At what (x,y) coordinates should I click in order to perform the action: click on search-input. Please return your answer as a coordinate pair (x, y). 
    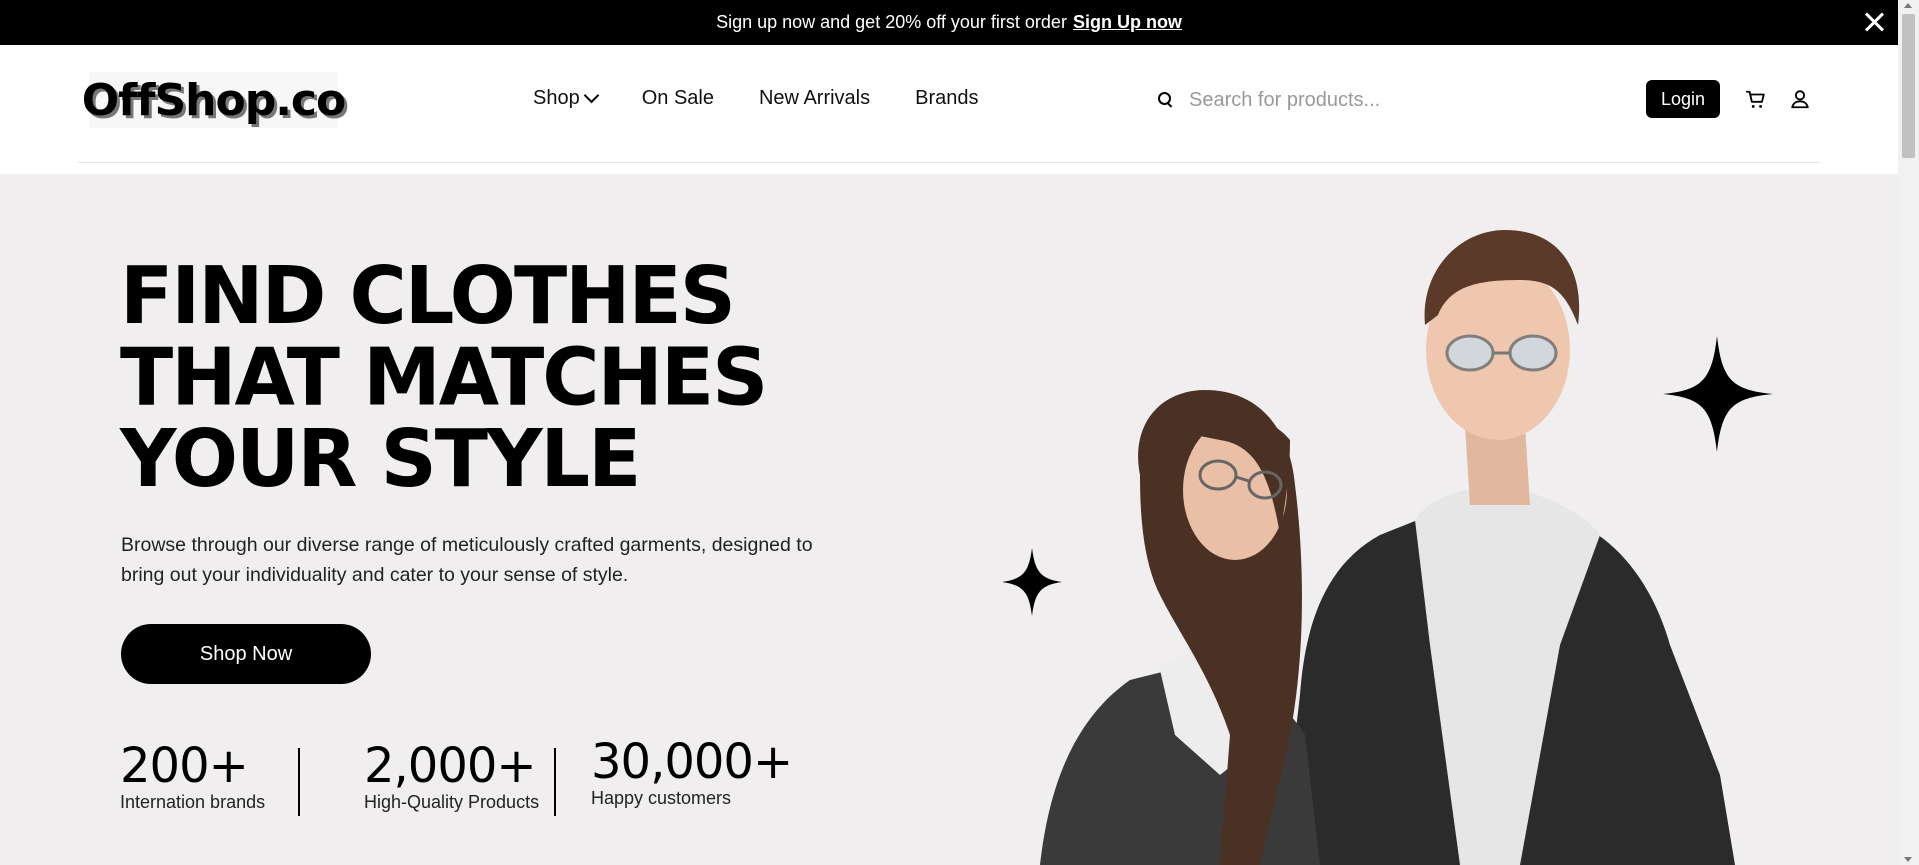
    Looking at the image, I should click on (1399, 100).